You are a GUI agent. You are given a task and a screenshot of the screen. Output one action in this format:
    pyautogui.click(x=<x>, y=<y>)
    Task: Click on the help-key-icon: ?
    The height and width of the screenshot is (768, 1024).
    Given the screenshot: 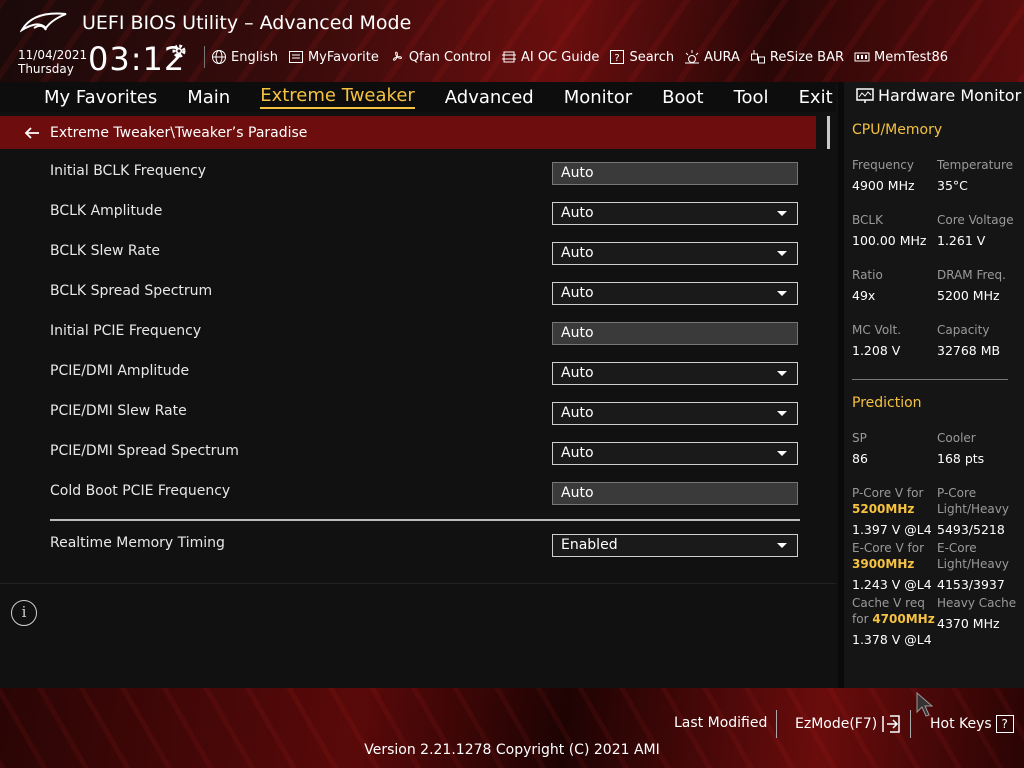 What is the action you would take?
    pyautogui.click(x=1004, y=724)
    